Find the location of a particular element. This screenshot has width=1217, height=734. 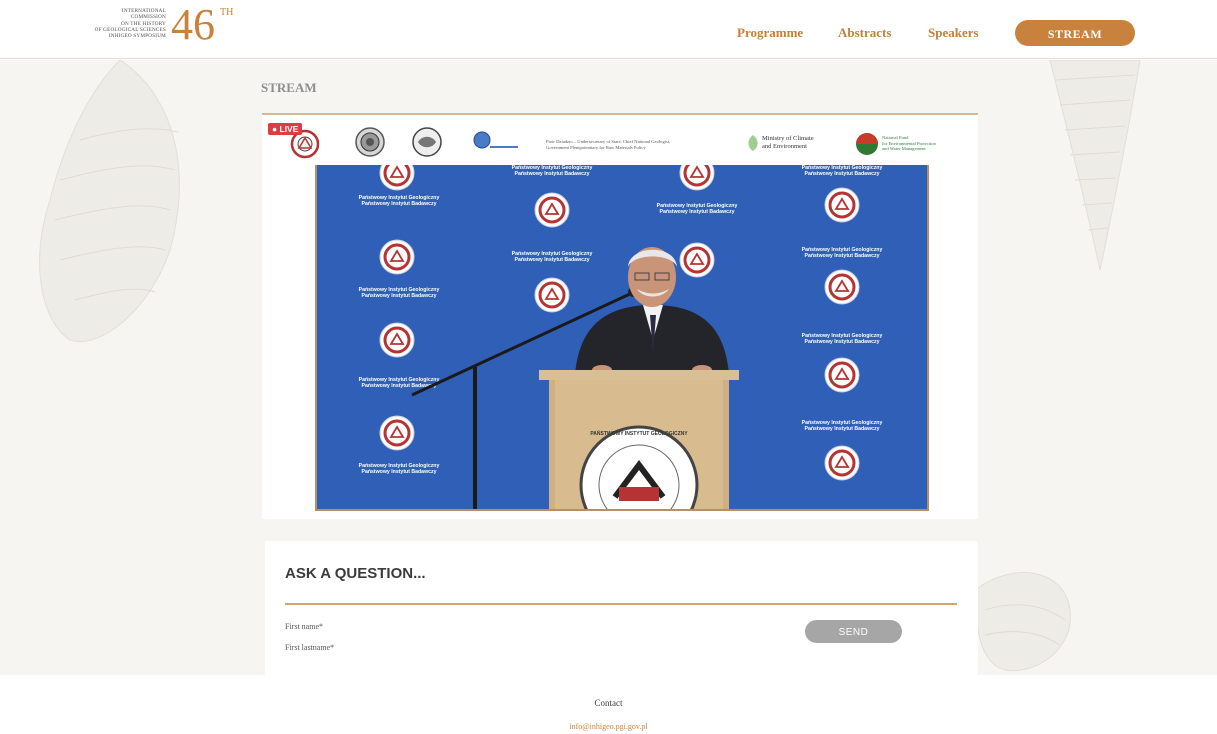

logo-superscript: TH is located at coordinates (227, 12).